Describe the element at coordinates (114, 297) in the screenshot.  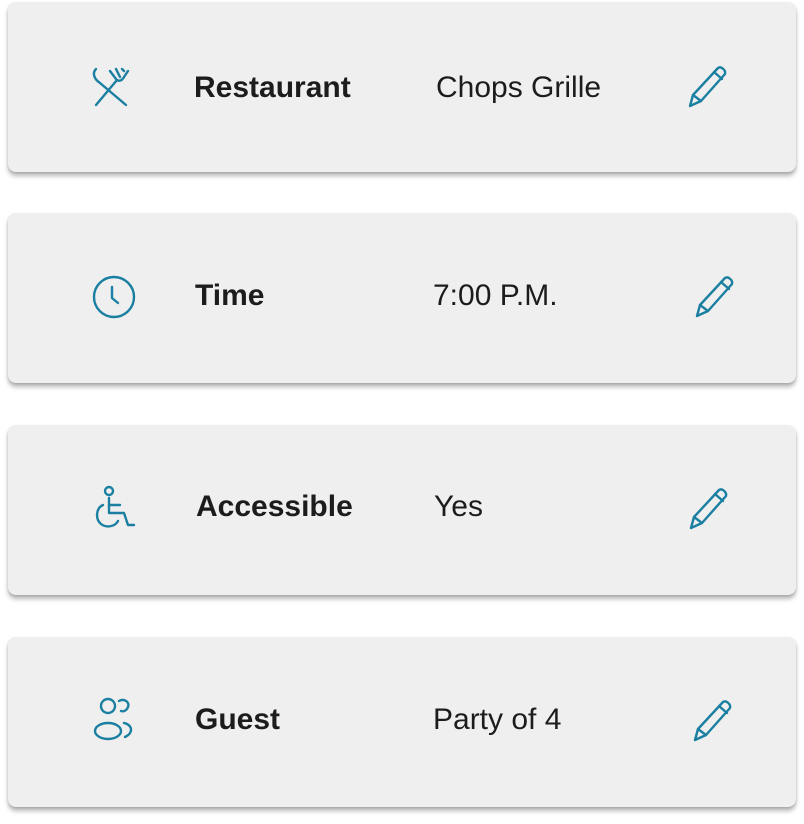
I see `clock-icon` at that location.